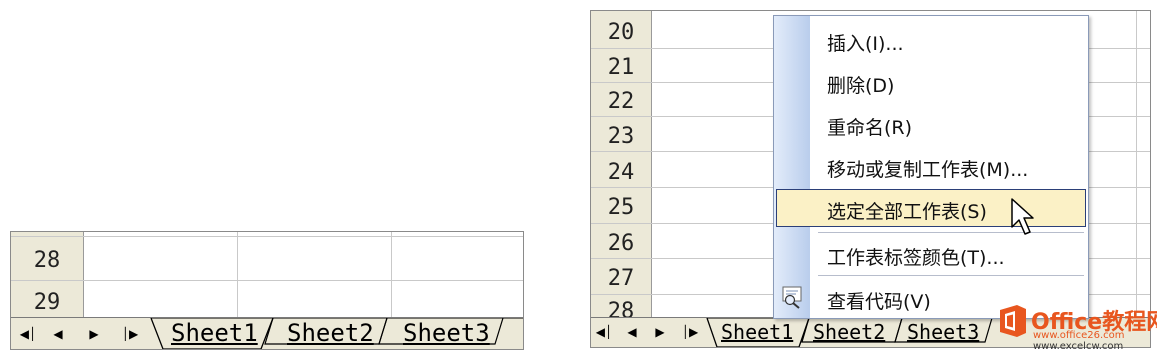 The image size is (1157, 353). Describe the element at coordinates (267, 333) in the screenshot. I see `sheet-tab-bar: ◀│ ◀ ▶ │▶ Sheet1 Sheet2 Sheet3` at that location.